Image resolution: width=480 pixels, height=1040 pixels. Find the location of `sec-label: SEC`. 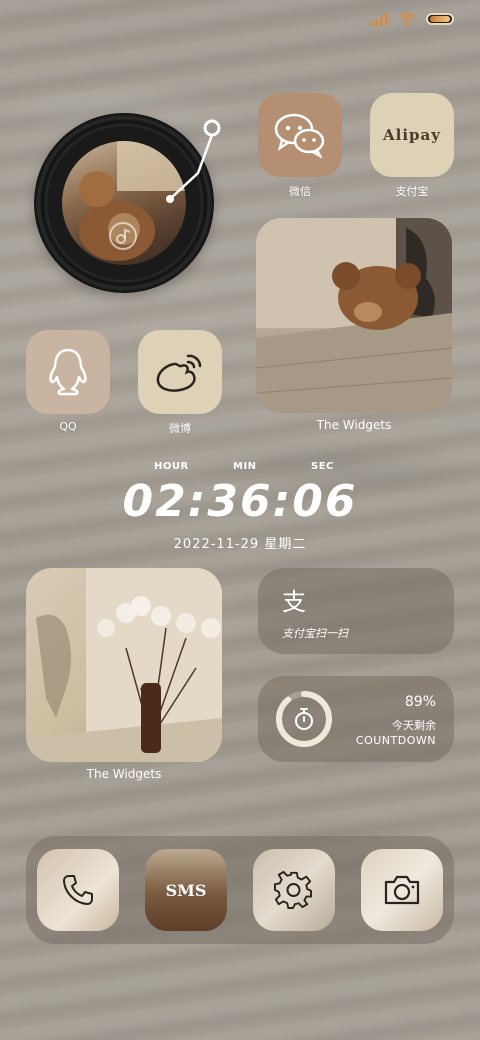

sec-label: SEC is located at coordinates (322, 466).